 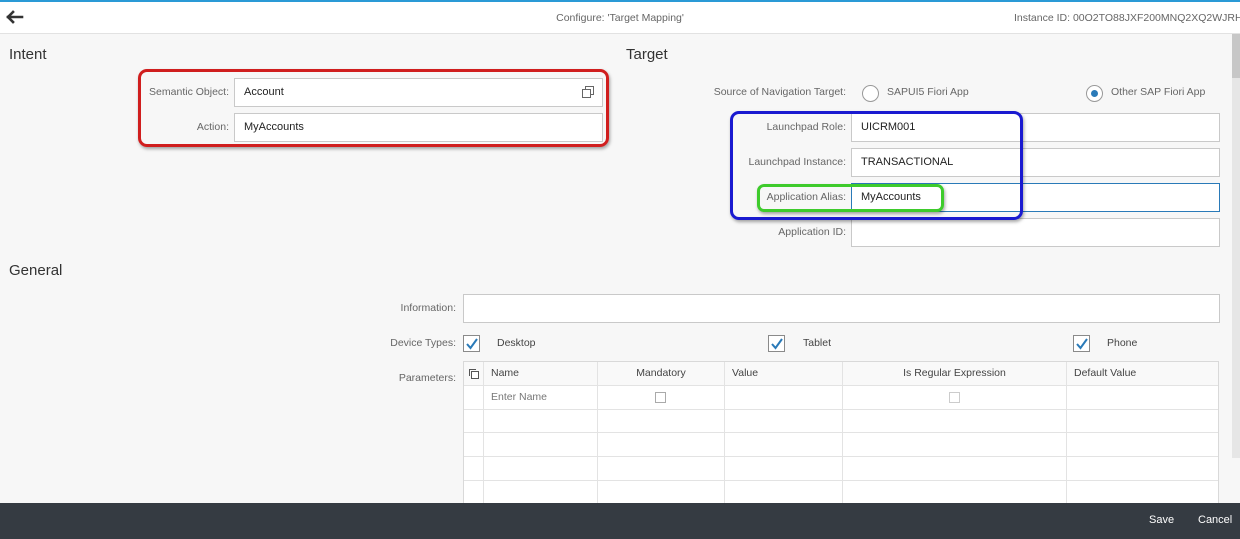 What do you see at coordinates (661, 374) in the screenshot?
I see `column-header-mandatory: Mandatory` at bounding box center [661, 374].